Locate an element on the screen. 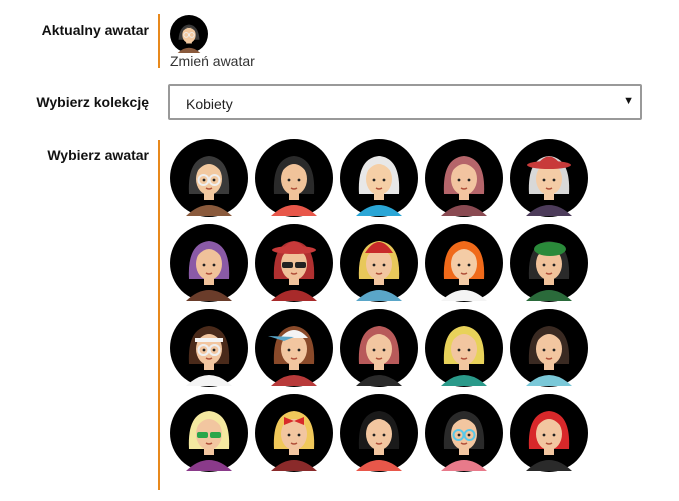 This screenshot has height=501, width=679. choose-avatar-divider is located at coordinates (159, 315).